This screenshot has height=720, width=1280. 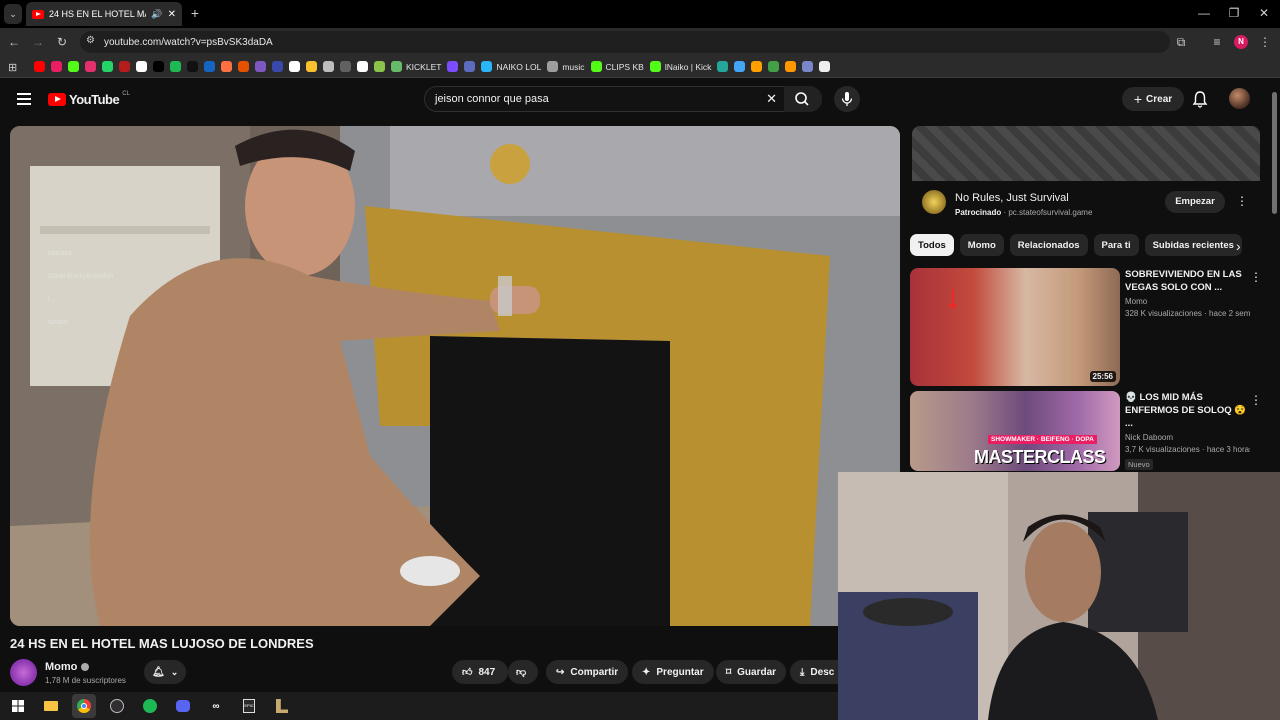 I want to click on minimize-button: —, so click(x=1204, y=13).